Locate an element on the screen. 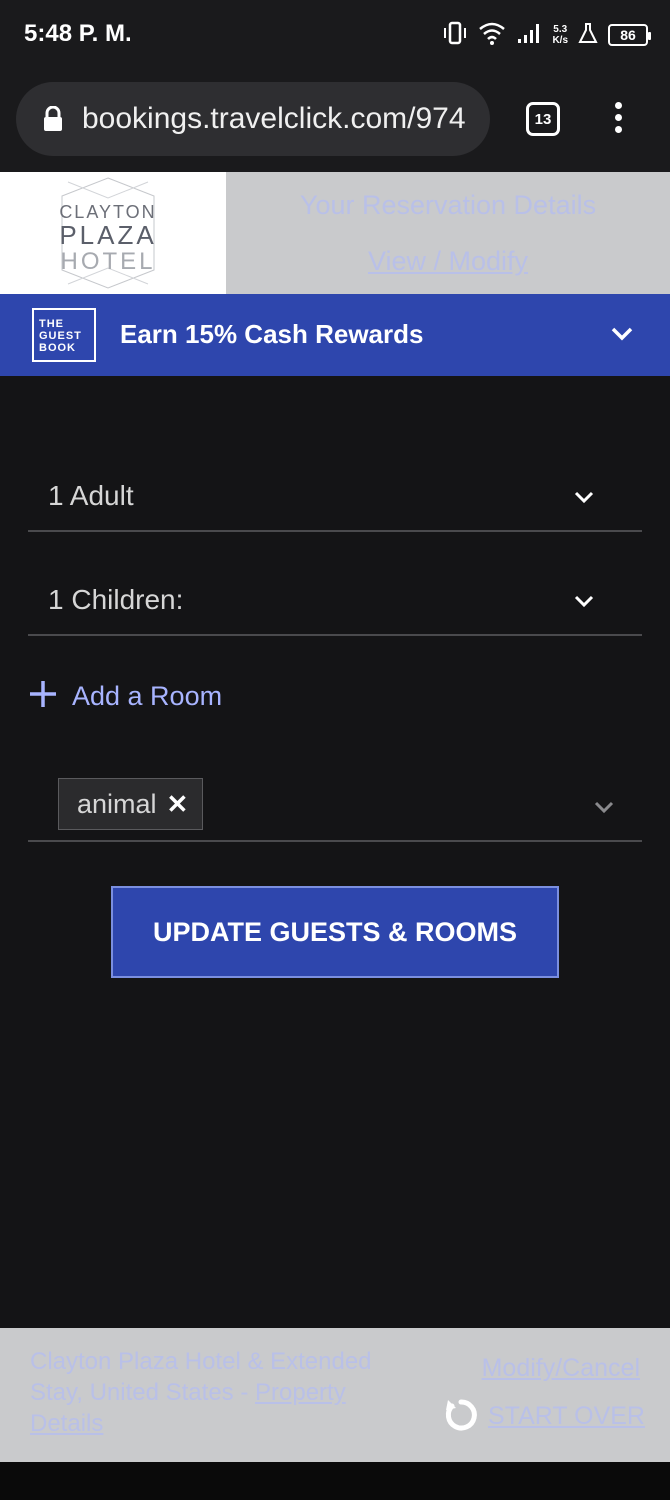 This screenshot has width=670, height=1500. view-modify-link: View / Modify is located at coordinates (448, 261).